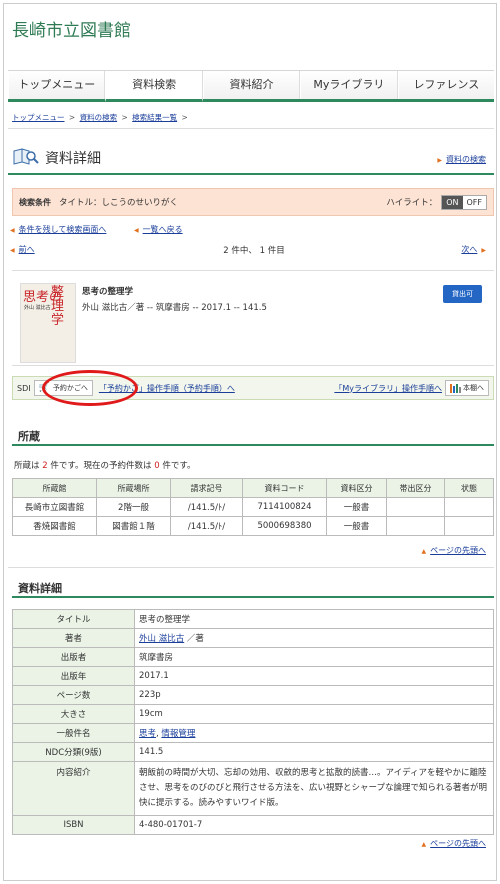 The width and height of the screenshot is (500, 884). I want to click on nav-top-menu: トップメニュー, so click(57, 85).